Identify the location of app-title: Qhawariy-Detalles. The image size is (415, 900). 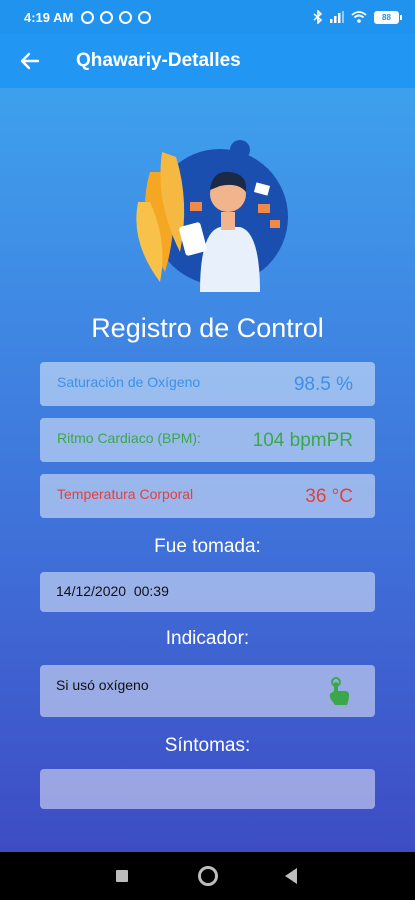
(158, 60).